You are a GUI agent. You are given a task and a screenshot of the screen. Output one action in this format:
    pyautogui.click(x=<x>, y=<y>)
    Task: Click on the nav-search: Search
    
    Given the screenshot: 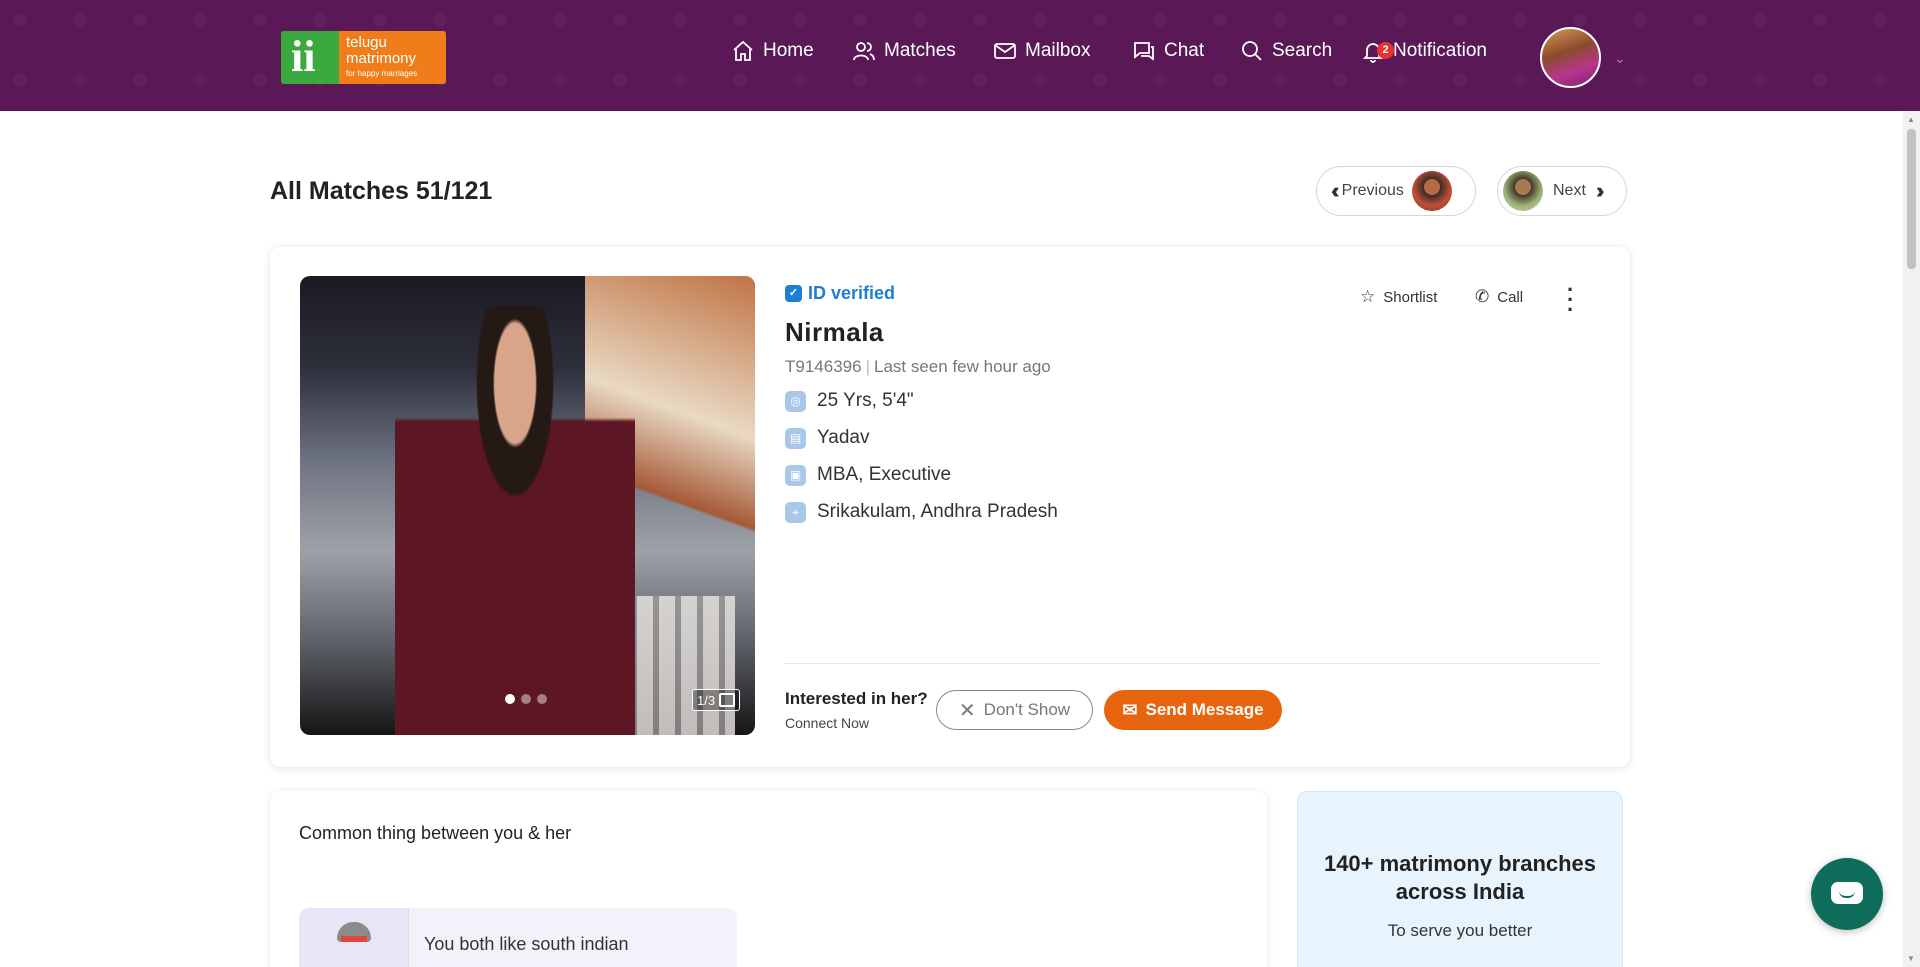 What is the action you would take?
    pyautogui.click(x=1286, y=51)
    